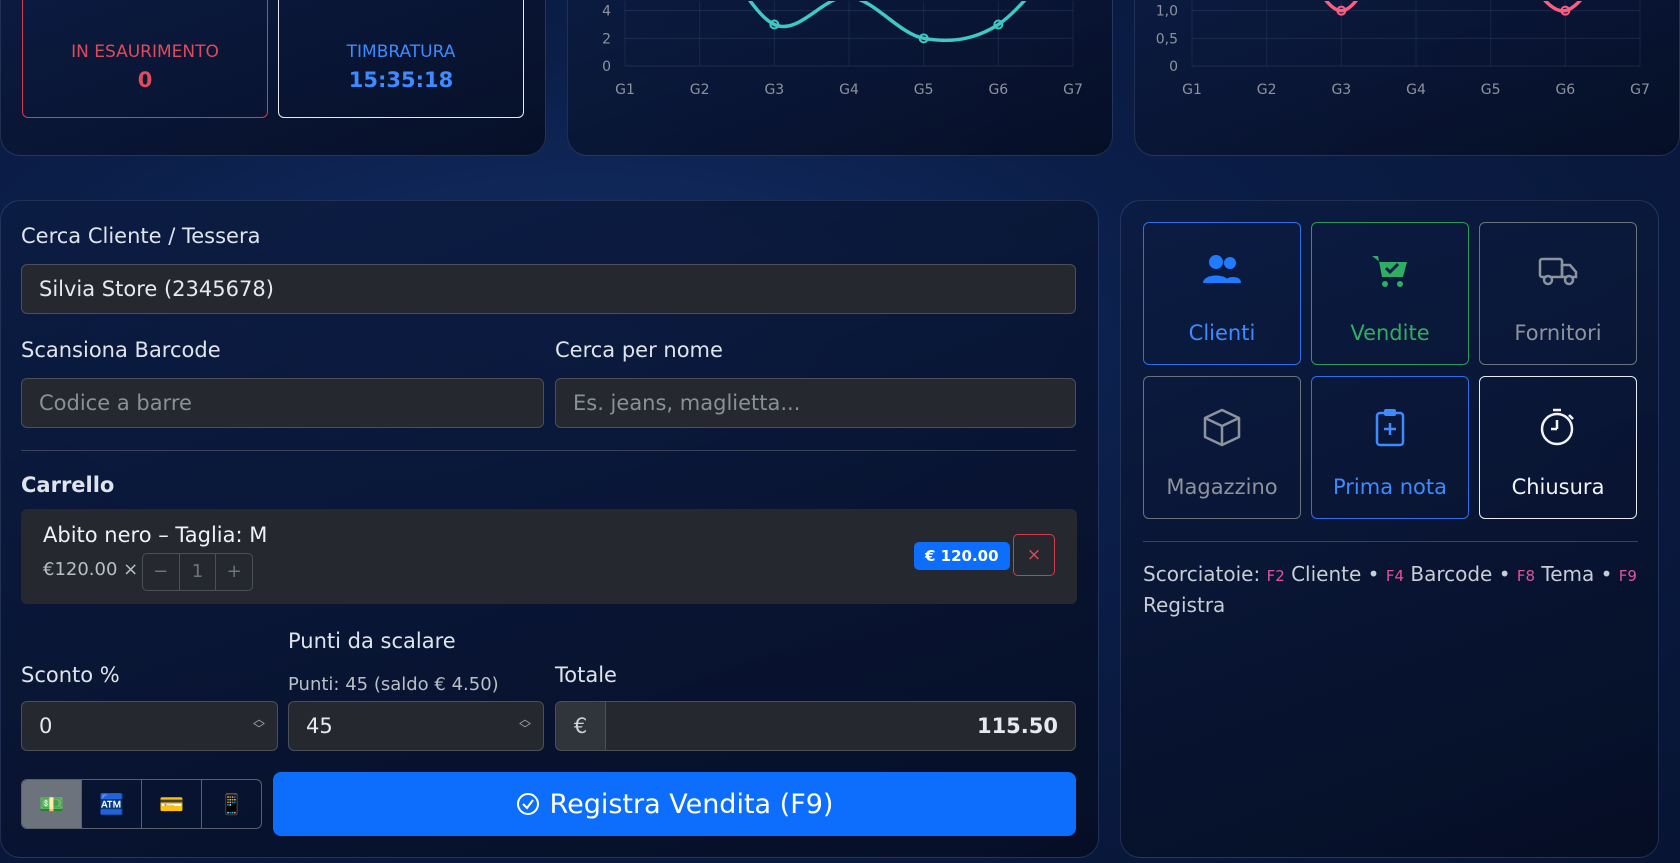 This screenshot has height=863, width=1680. I want to click on cart-check-icon, so click(1389, 271).